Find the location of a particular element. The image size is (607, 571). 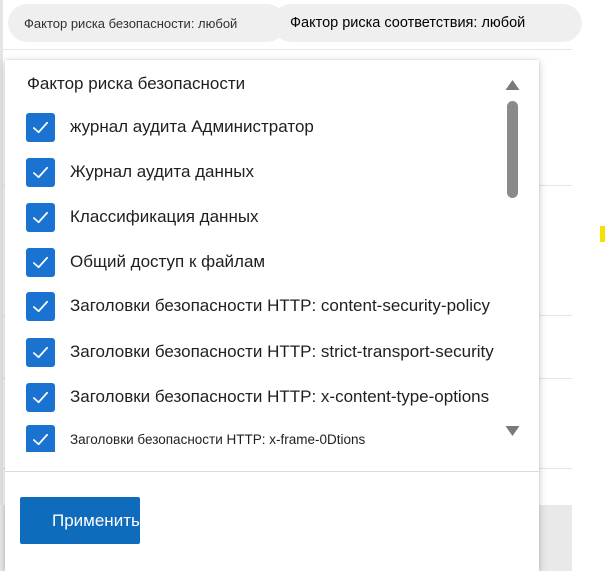

scroll-up-arrow-icon is located at coordinates (512, 85).